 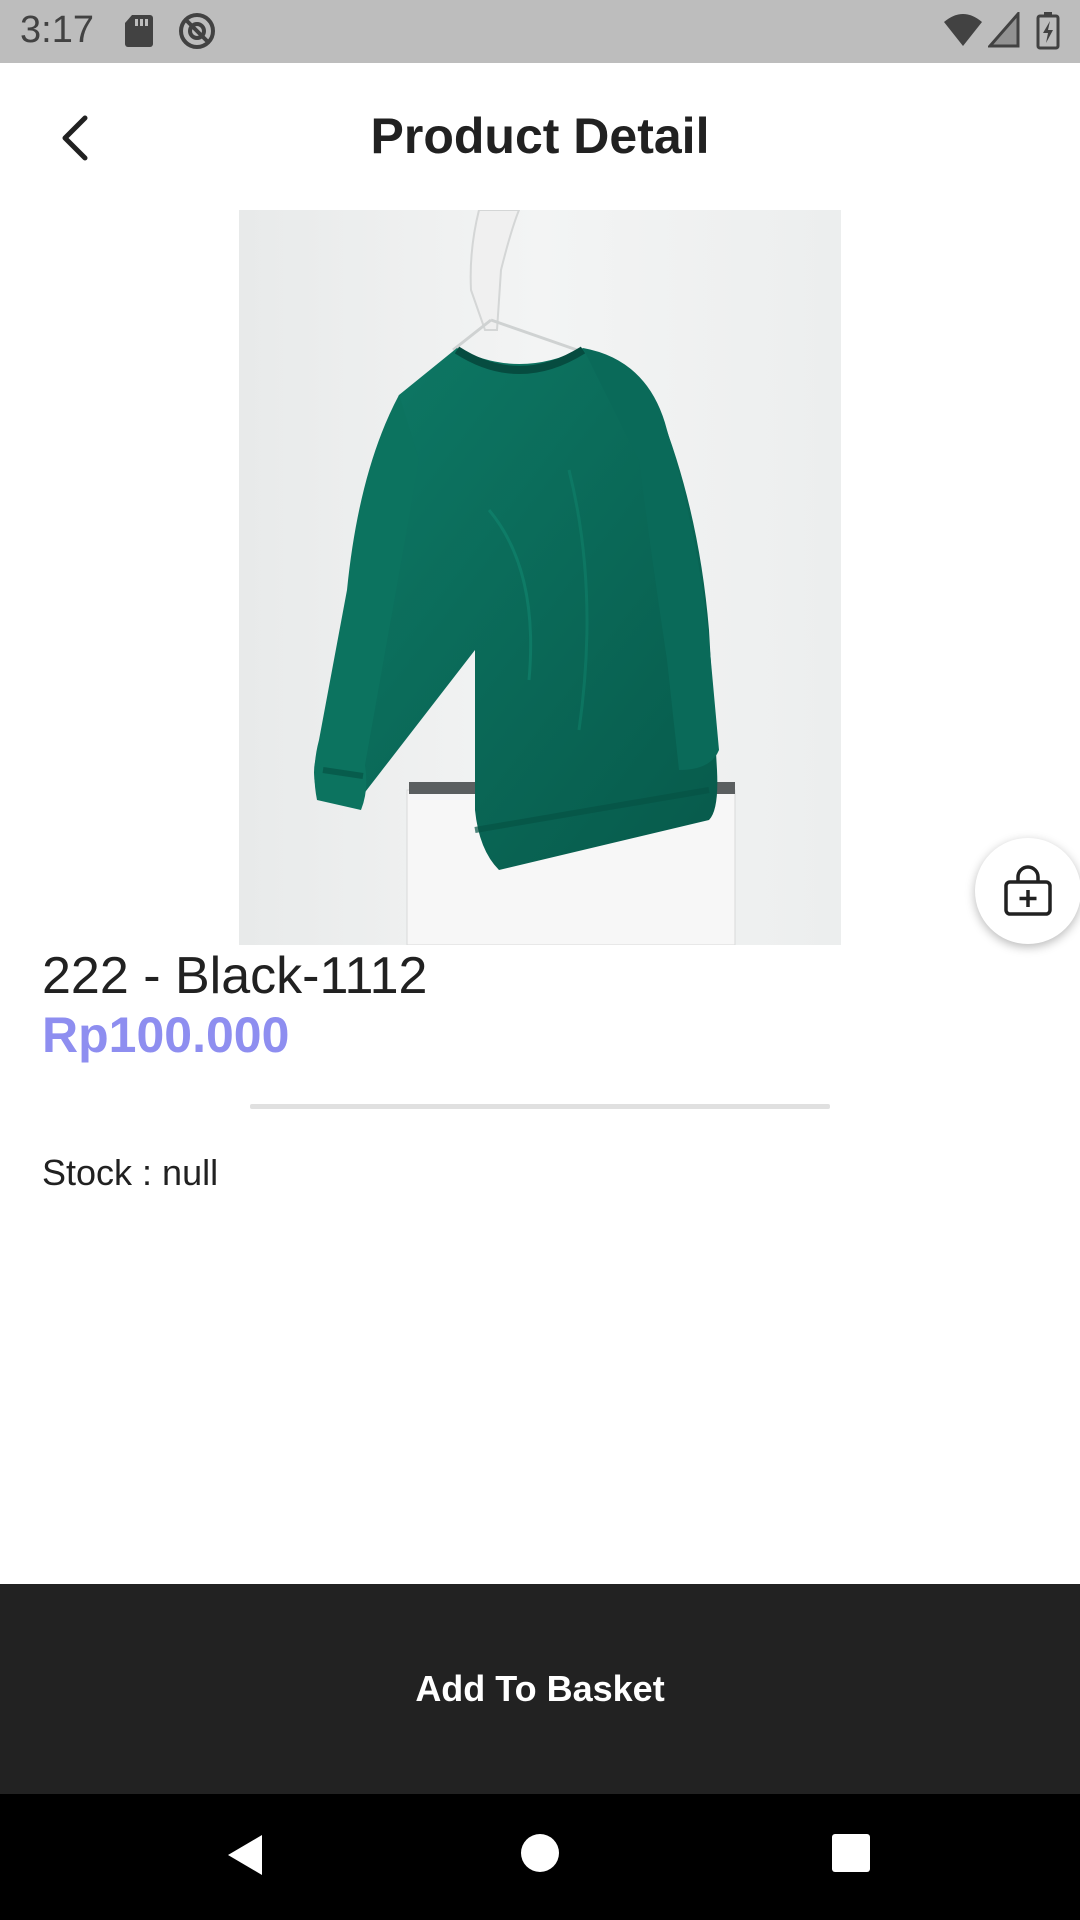 What do you see at coordinates (166, 1035) in the screenshot?
I see `product-price: Rp100.000` at bounding box center [166, 1035].